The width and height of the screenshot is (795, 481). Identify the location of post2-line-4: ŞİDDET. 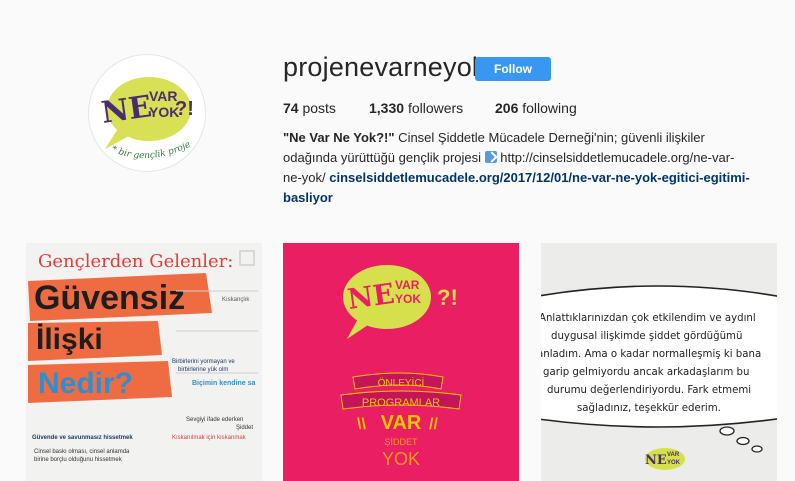
(401, 442).